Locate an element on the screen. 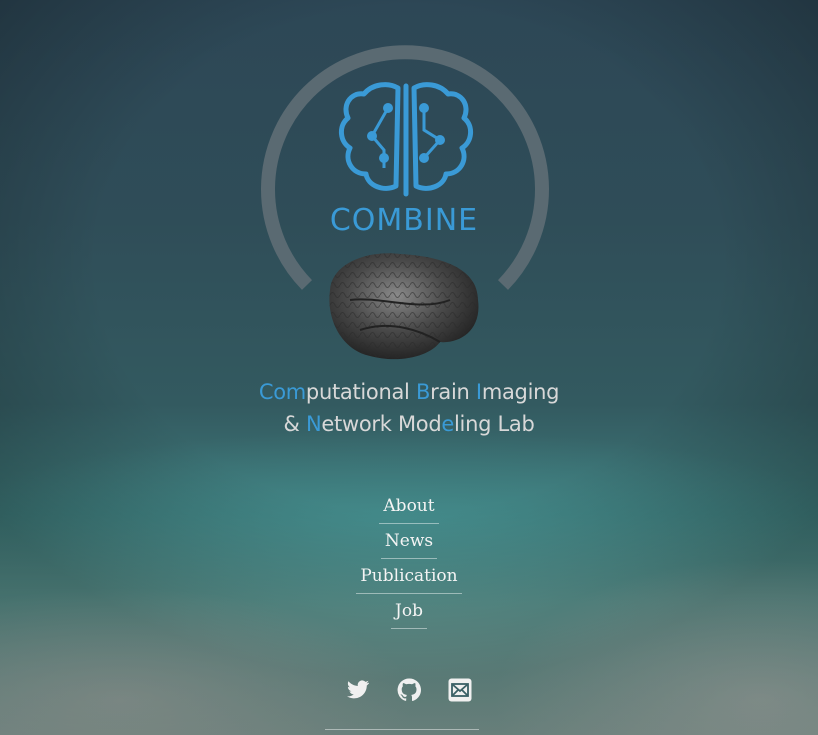  circuit-brain-icon is located at coordinates (406, 139).